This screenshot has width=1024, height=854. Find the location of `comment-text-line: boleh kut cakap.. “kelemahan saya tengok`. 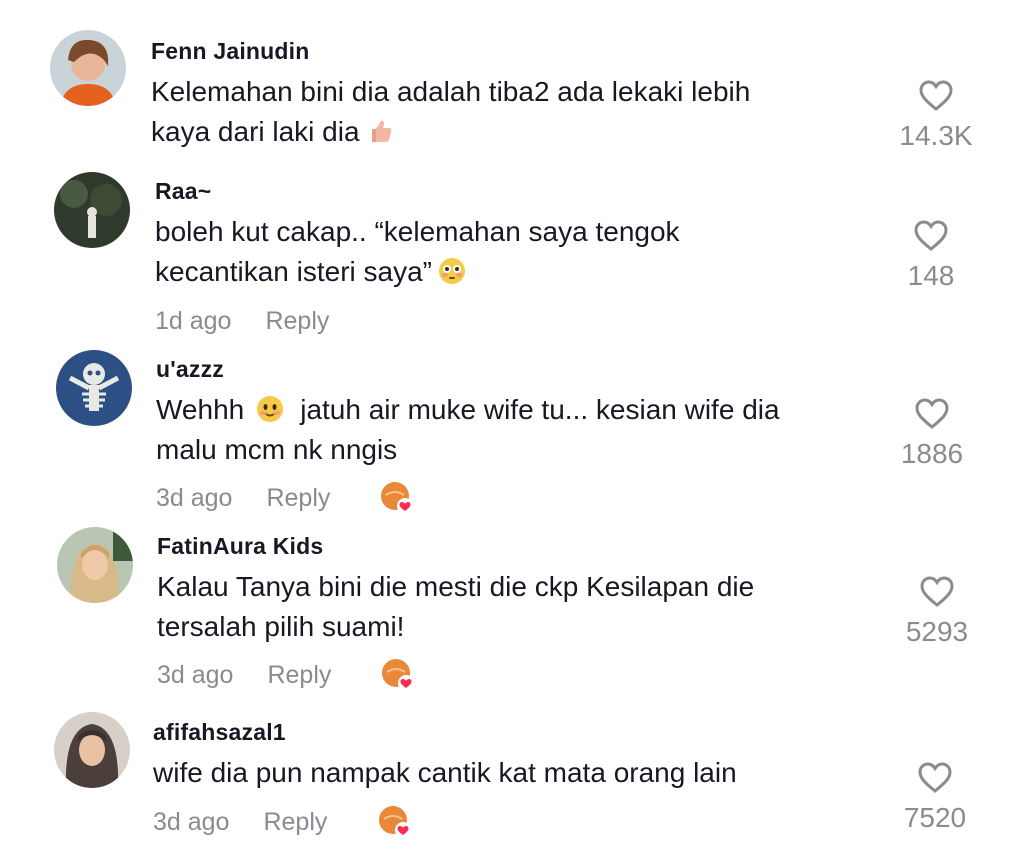

comment-text-line: boleh kut cakap.. “kelemahan saya tengok is located at coordinates (417, 231).